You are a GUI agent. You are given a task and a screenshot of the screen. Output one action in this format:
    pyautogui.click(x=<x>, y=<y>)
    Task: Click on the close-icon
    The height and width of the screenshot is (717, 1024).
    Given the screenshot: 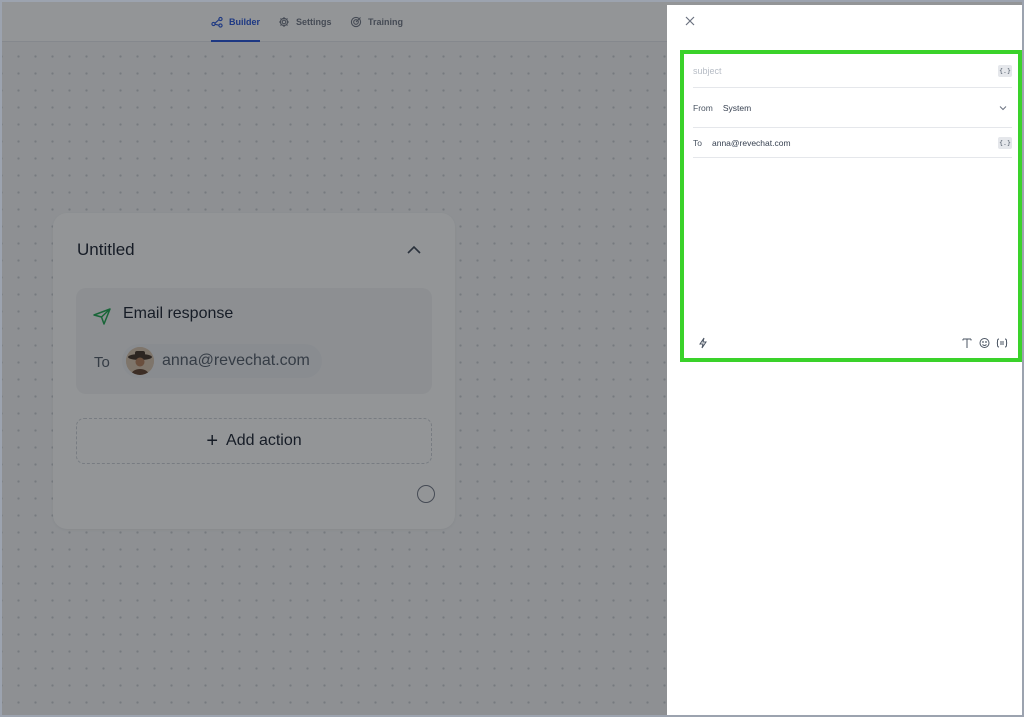 What is the action you would take?
    pyautogui.click(x=690, y=21)
    